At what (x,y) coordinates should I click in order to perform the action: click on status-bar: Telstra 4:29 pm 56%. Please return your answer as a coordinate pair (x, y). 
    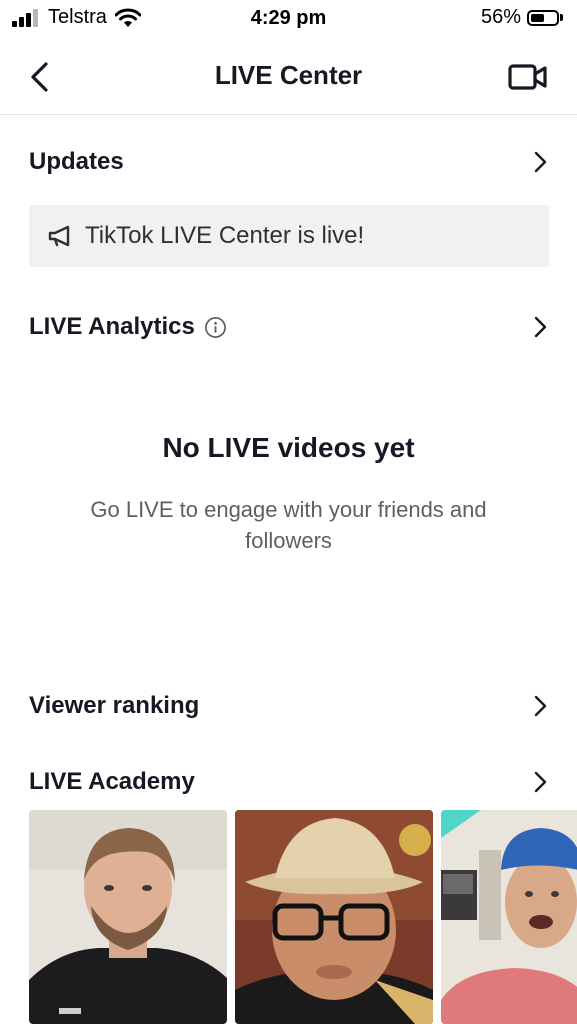
    Looking at the image, I should click on (288, 20).